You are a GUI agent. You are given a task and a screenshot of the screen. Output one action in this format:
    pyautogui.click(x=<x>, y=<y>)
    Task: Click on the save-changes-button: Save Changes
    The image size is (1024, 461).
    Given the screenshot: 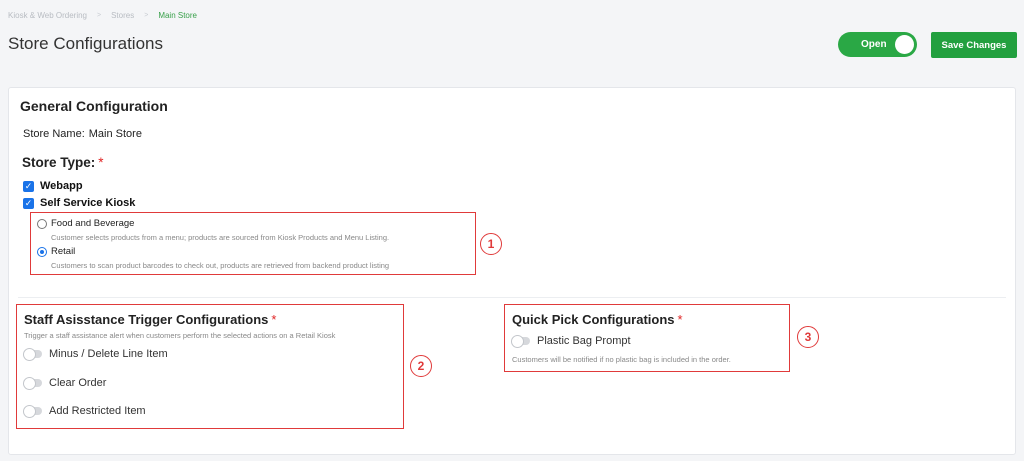 What is the action you would take?
    pyautogui.click(x=974, y=45)
    